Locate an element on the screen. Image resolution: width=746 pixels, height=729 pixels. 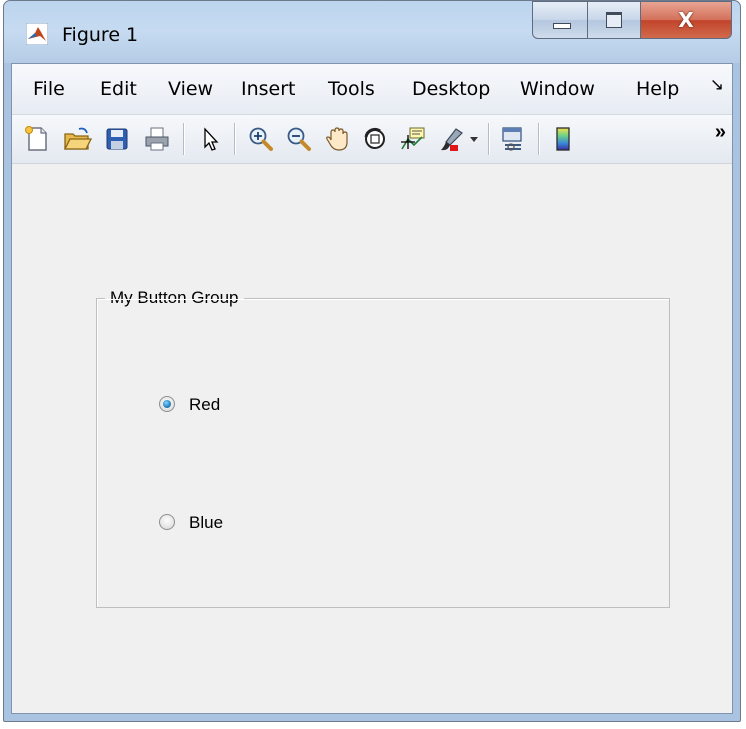
brush-dropdown-icon is located at coordinates (474, 139).